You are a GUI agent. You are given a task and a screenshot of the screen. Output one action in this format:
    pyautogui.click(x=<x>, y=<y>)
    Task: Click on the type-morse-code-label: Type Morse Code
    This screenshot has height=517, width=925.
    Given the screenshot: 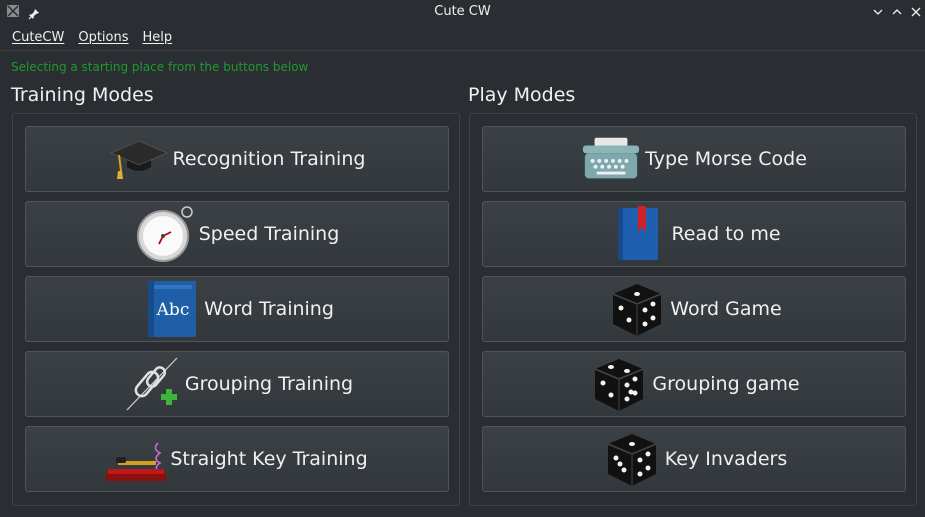 What is the action you would take?
    pyautogui.click(x=726, y=159)
    